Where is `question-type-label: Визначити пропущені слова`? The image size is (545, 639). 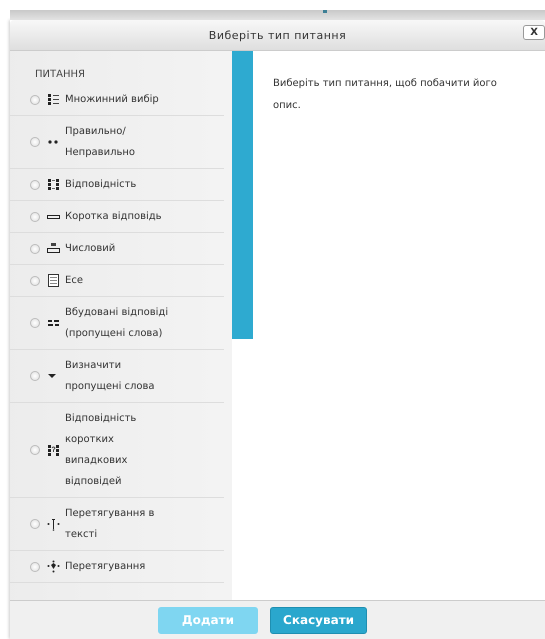 question-type-label: Визначити пропущені слова is located at coordinates (121, 376).